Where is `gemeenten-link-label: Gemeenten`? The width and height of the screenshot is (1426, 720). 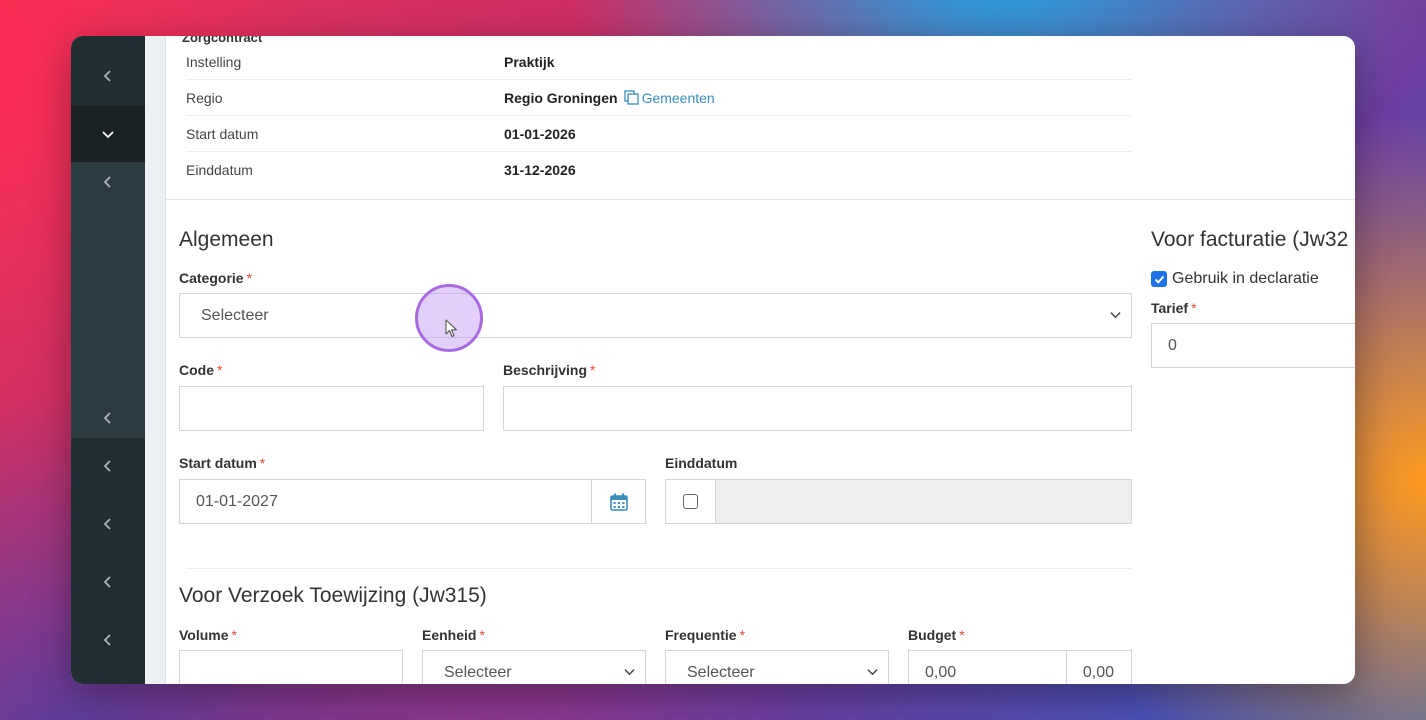
gemeenten-link-label: Gemeenten is located at coordinates (678, 97).